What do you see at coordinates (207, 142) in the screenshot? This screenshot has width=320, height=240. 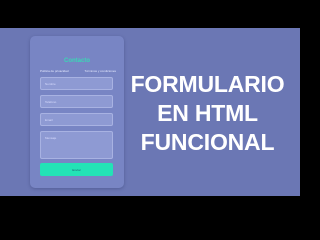 I see `headline-line-3: FUNCIONAL` at bounding box center [207, 142].